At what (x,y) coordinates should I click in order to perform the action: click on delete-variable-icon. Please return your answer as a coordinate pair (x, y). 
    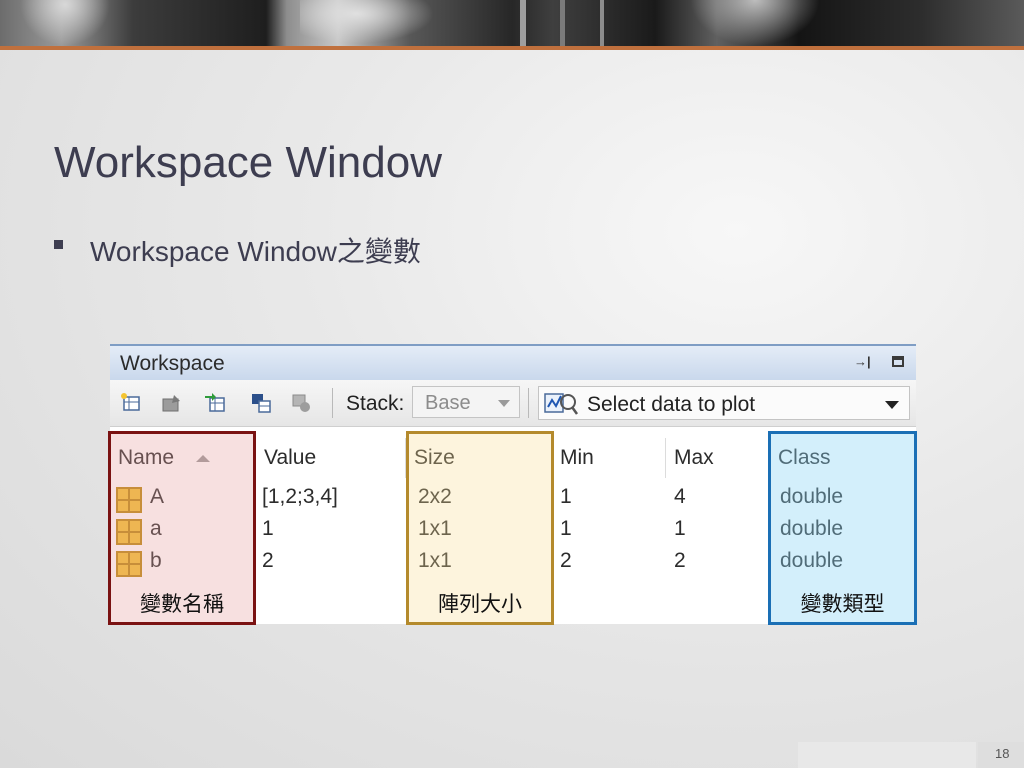
    Looking at the image, I should click on (301, 403).